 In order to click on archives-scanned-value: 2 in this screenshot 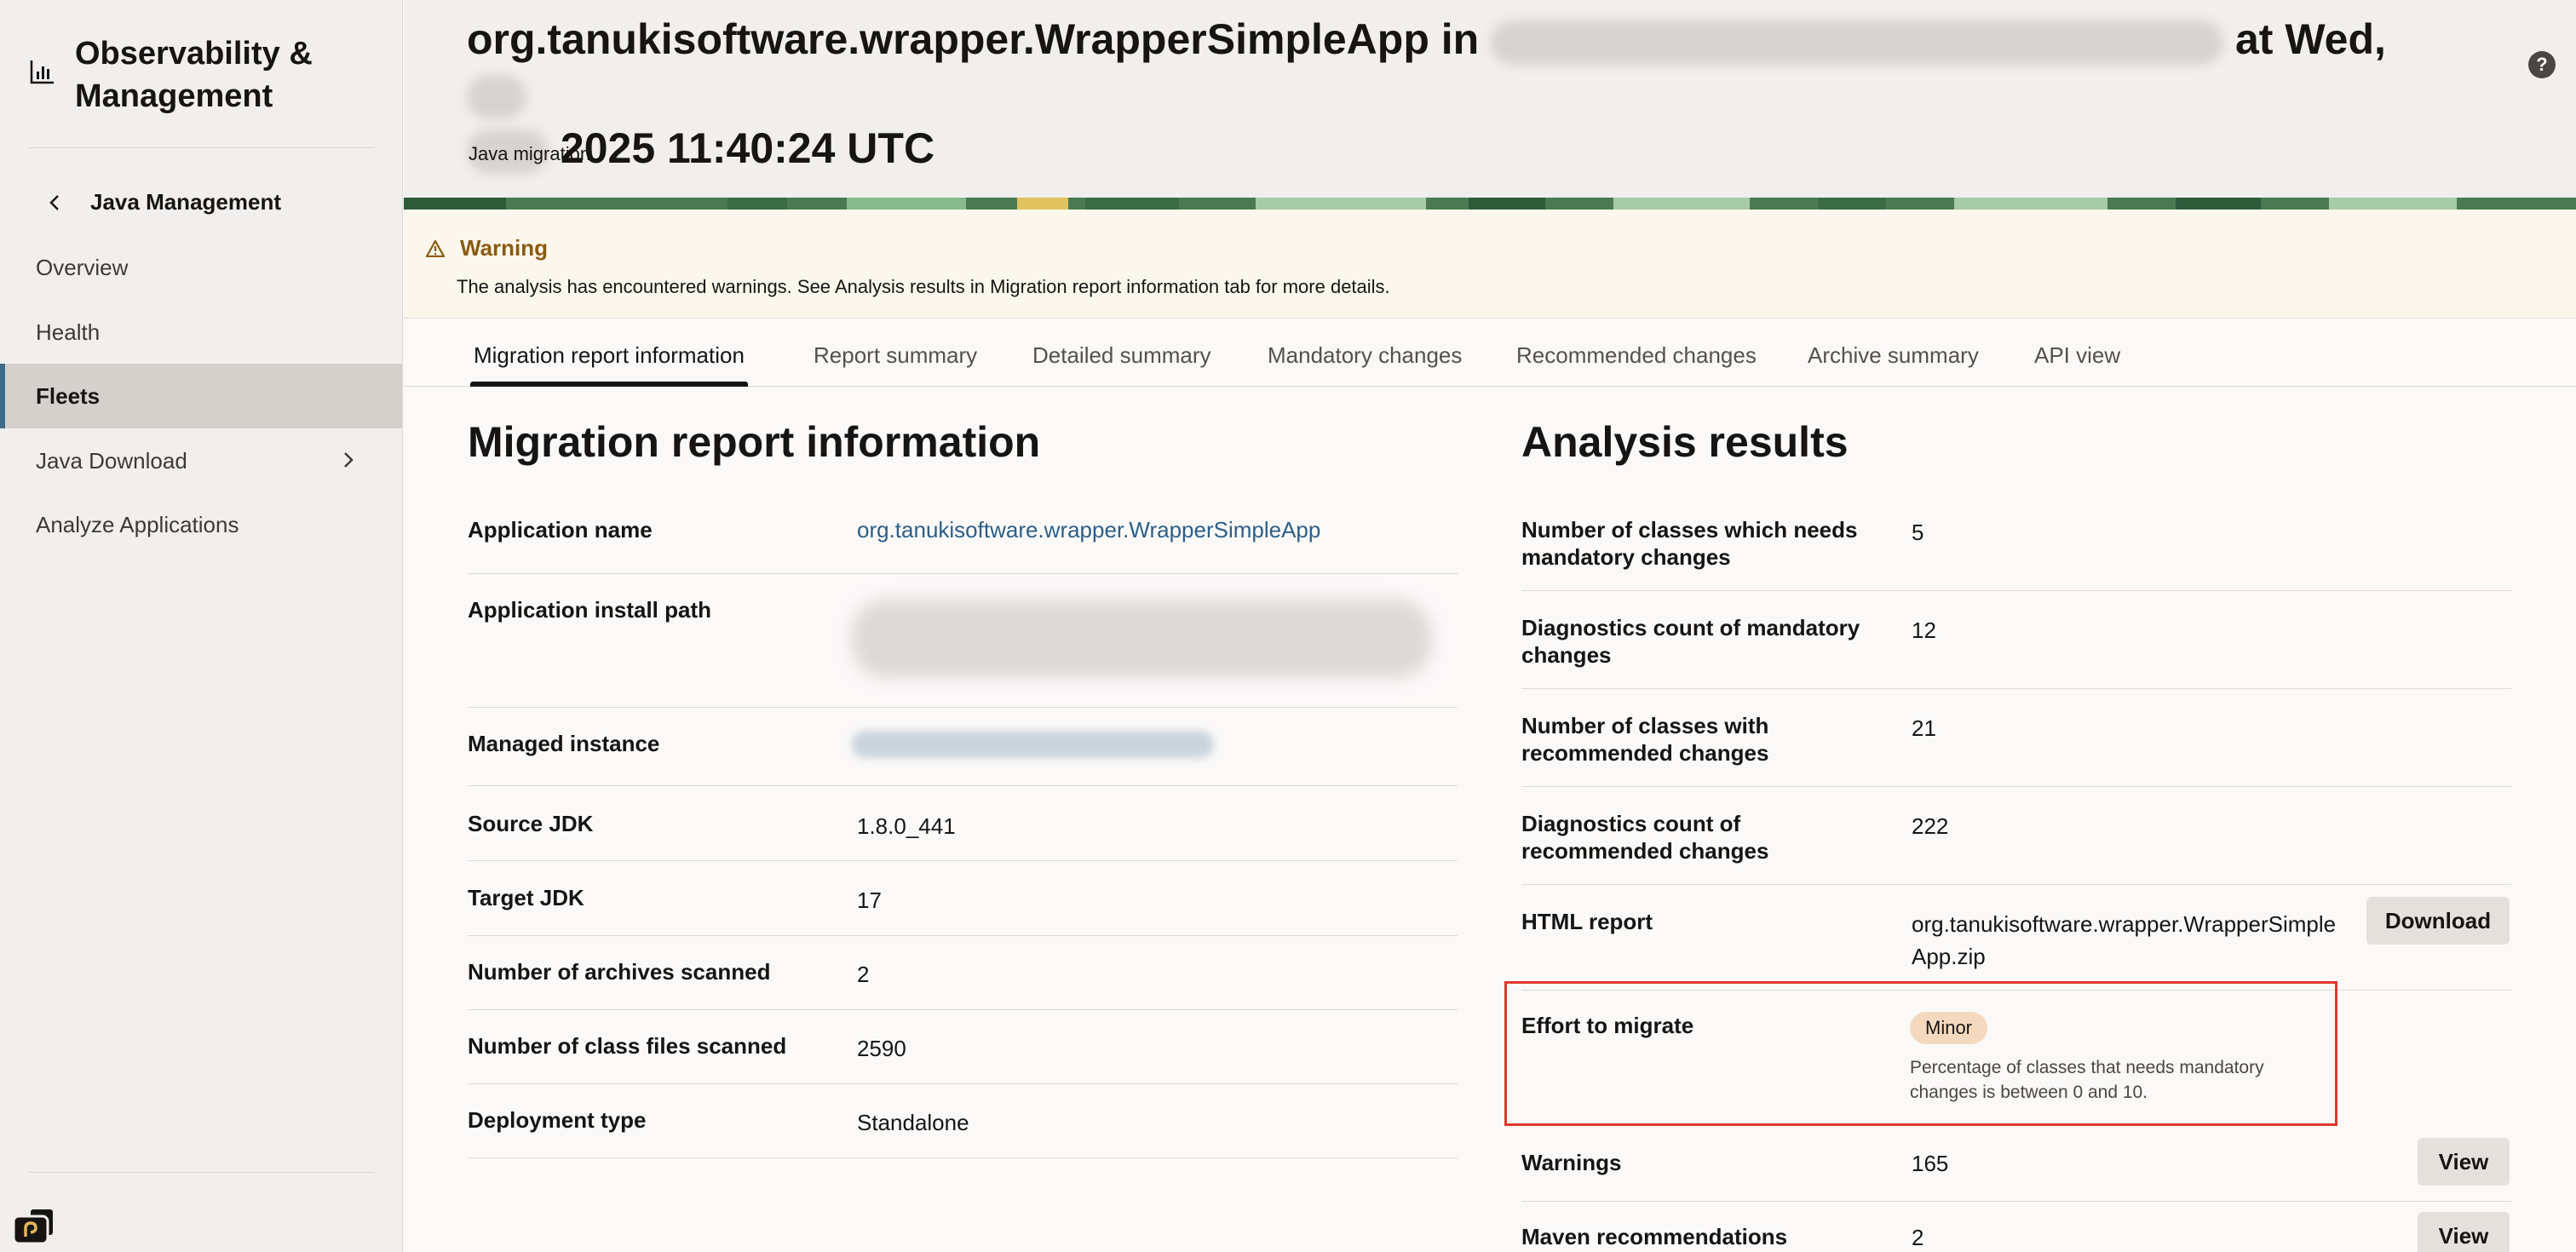, I will do `click(864, 974)`.